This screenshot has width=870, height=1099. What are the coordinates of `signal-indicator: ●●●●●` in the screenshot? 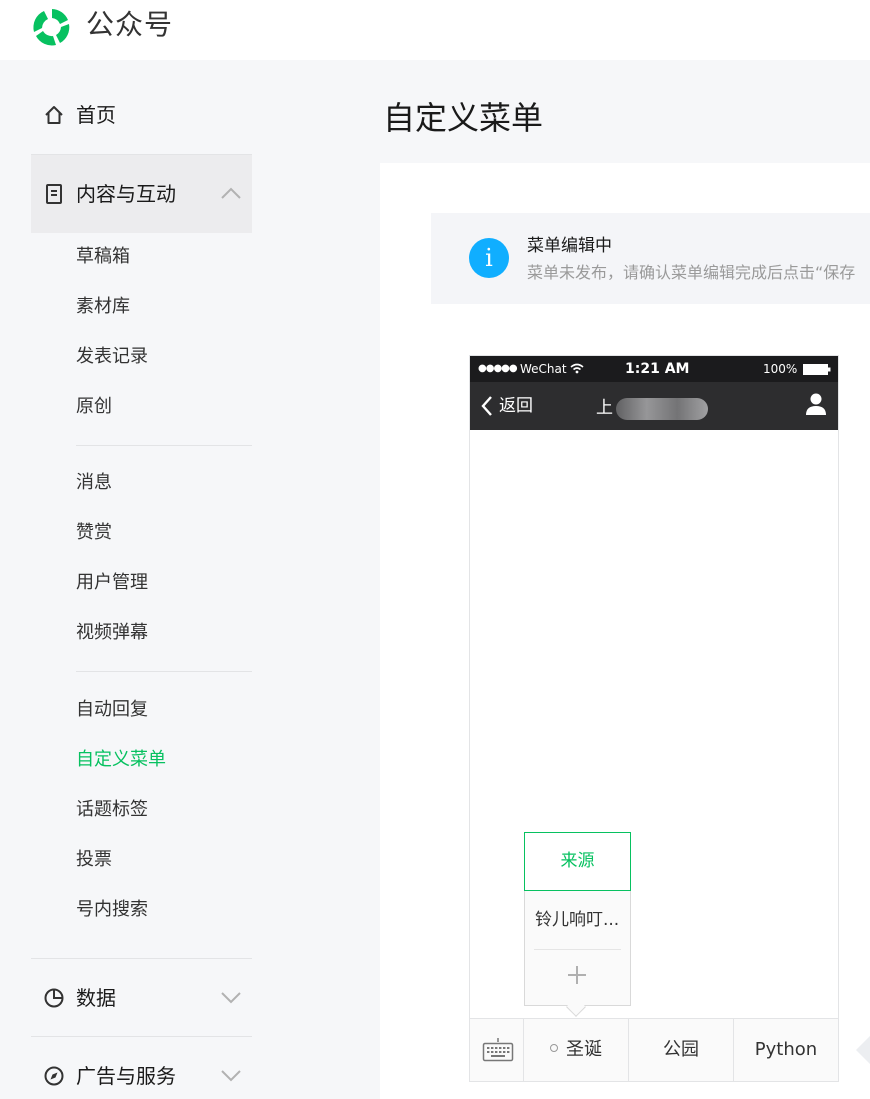 It's located at (498, 368).